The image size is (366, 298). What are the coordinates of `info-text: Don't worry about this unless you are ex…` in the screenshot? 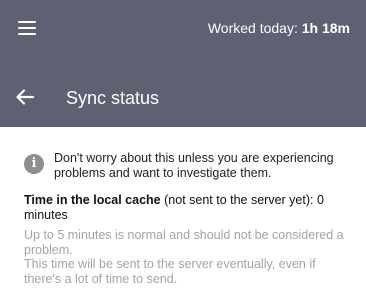 It's located at (194, 165).